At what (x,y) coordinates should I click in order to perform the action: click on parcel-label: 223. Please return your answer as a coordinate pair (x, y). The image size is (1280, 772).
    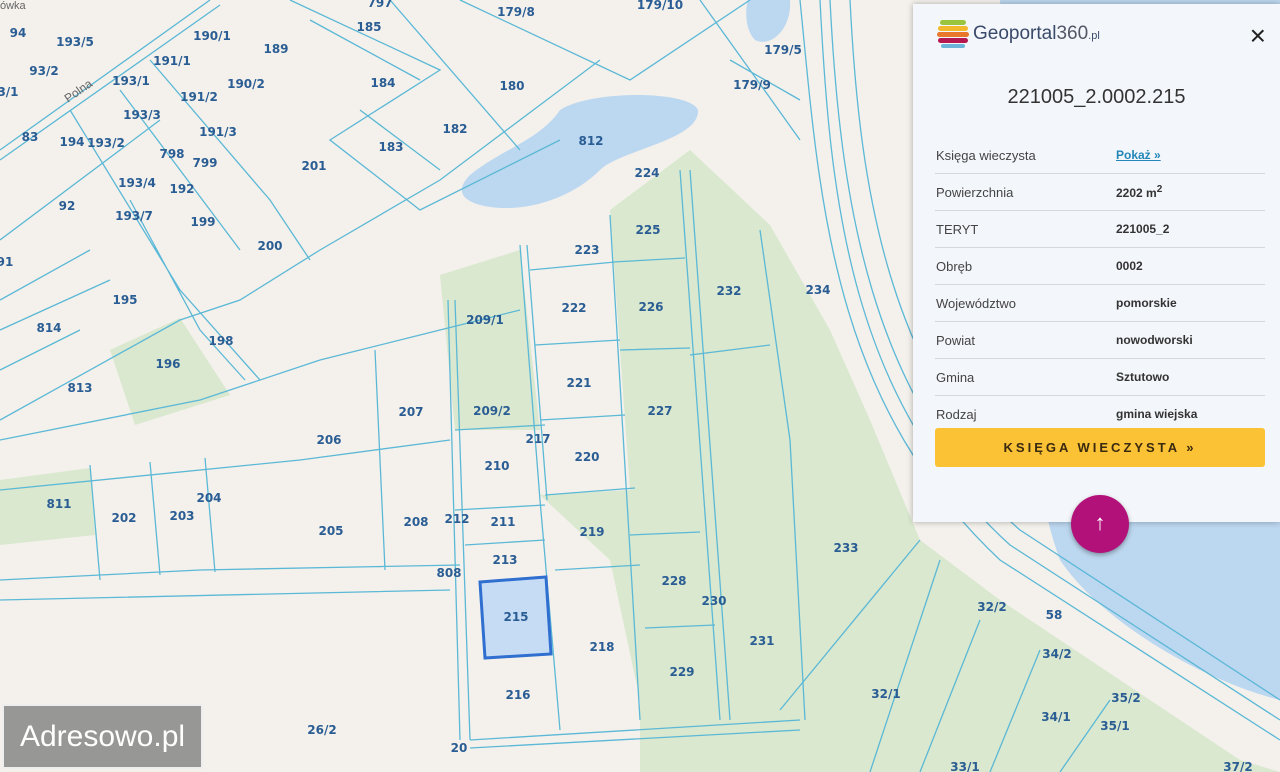
    Looking at the image, I should click on (586, 250).